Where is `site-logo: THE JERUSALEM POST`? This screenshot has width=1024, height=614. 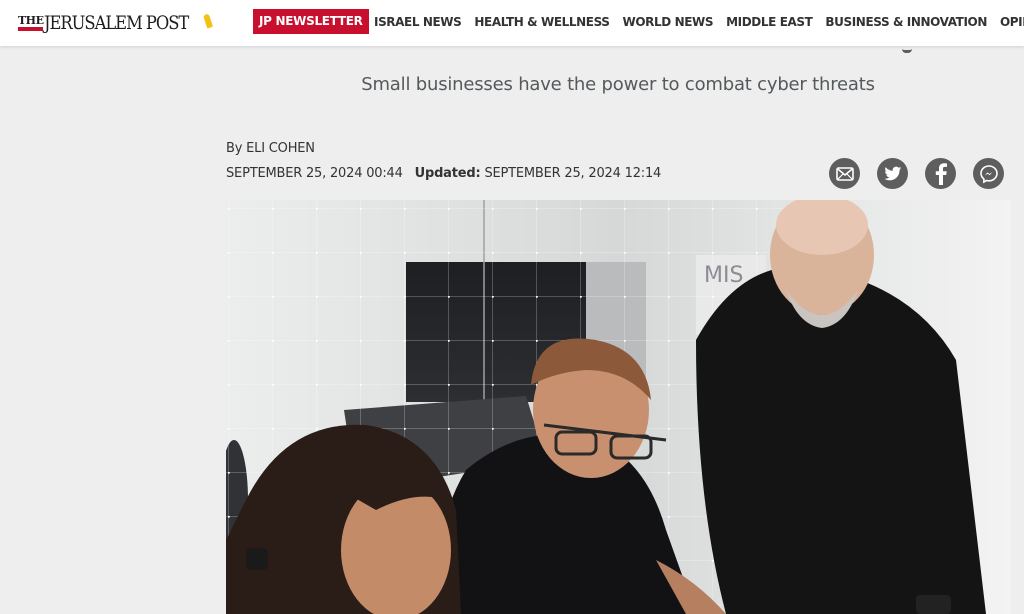
site-logo: THE JERUSALEM POST is located at coordinates (116, 23).